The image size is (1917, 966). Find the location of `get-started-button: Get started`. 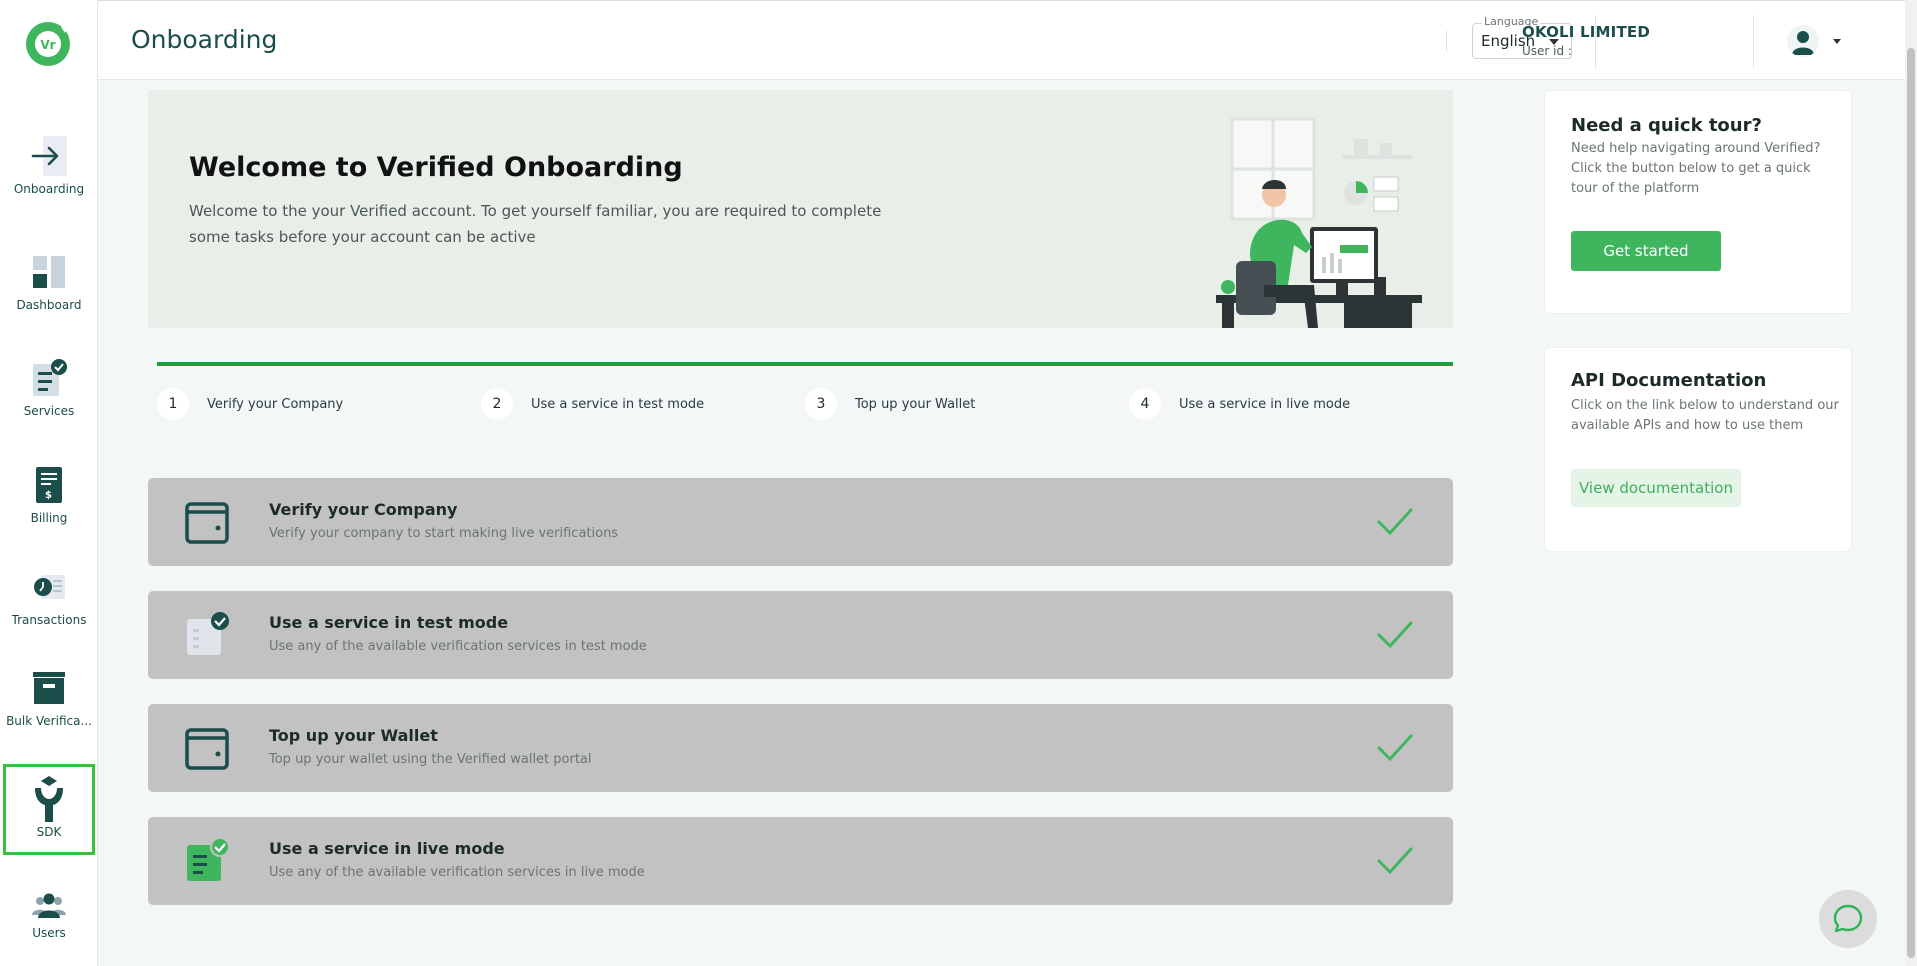

get-started-button: Get started is located at coordinates (1646, 251).